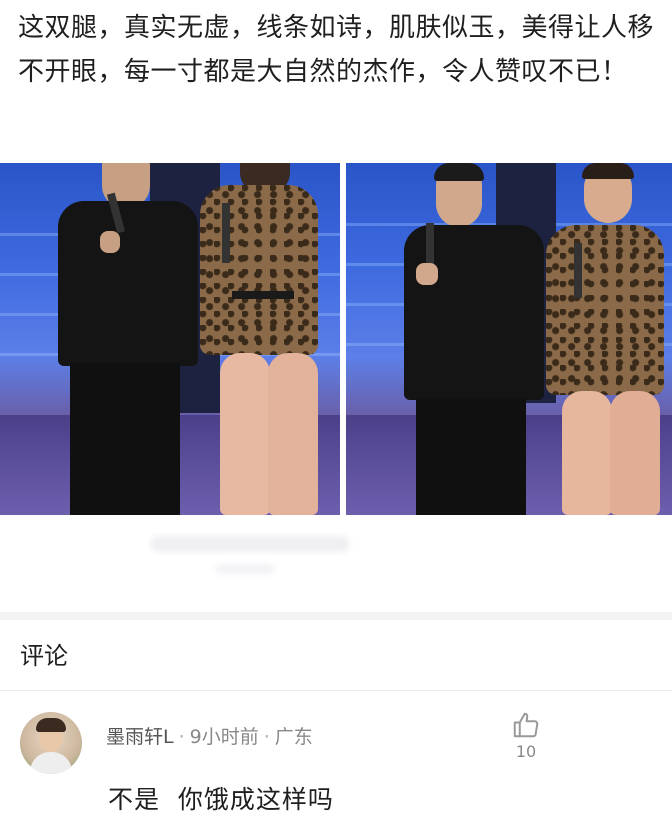 The image size is (672, 819). What do you see at coordinates (140, 737) in the screenshot?
I see `comment-username: 墨雨轩L` at bounding box center [140, 737].